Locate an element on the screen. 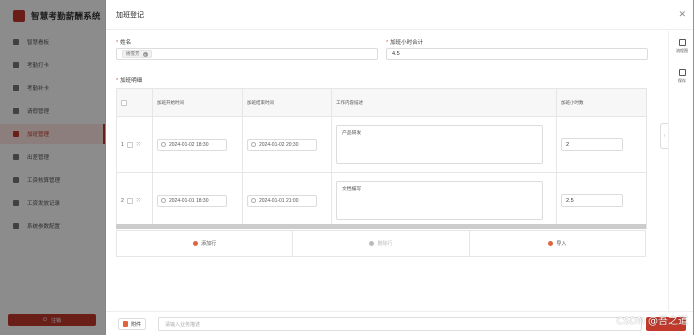 This screenshot has height=335, width=694. drawer-footer: 附件 请输入业务描述 is located at coordinates (400, 323).